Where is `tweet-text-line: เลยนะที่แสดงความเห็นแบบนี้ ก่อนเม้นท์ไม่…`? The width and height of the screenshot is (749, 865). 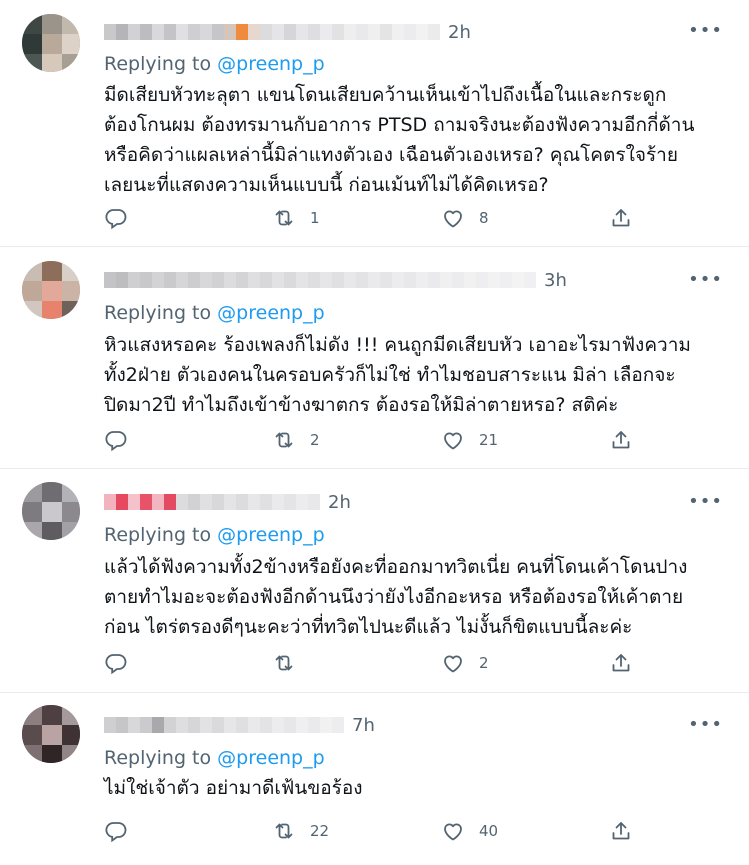
tweet-text-line: เลยนะที่แสดงความเห็นแบบนี้ ก่อนเม้นท์ไม่… is located at coordinates (326, 185).